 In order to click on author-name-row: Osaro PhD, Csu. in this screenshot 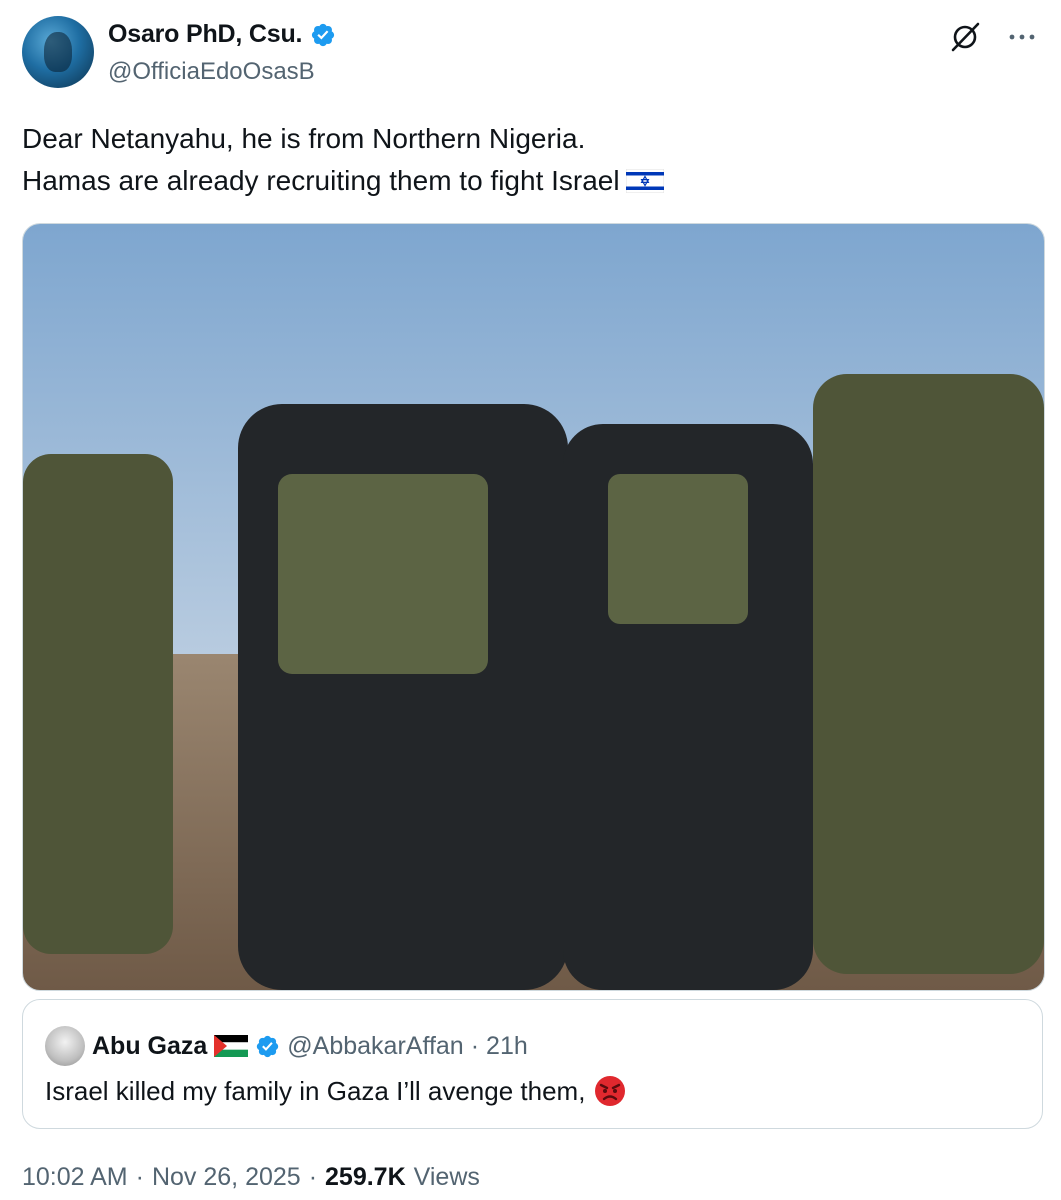, I will do `click(222, 34)`.